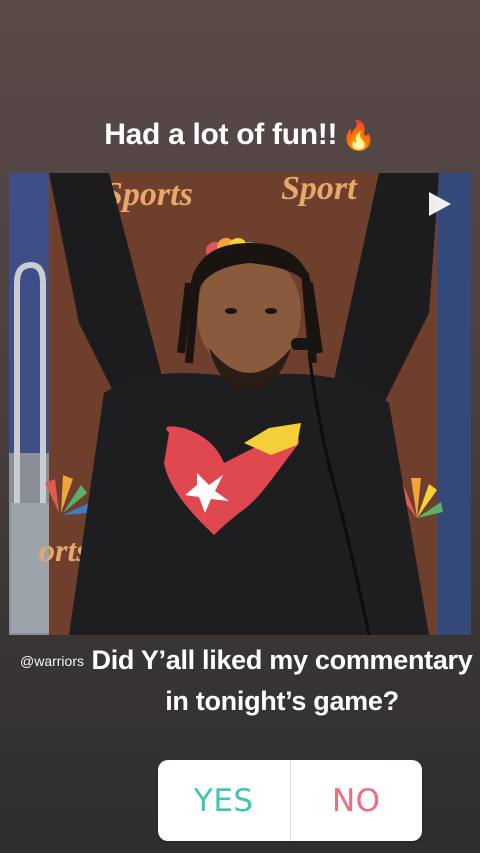 Image resolution: width=480 pixels, height=853 pixels. I want to click on poll-no-button: NO, so click(357, 800).